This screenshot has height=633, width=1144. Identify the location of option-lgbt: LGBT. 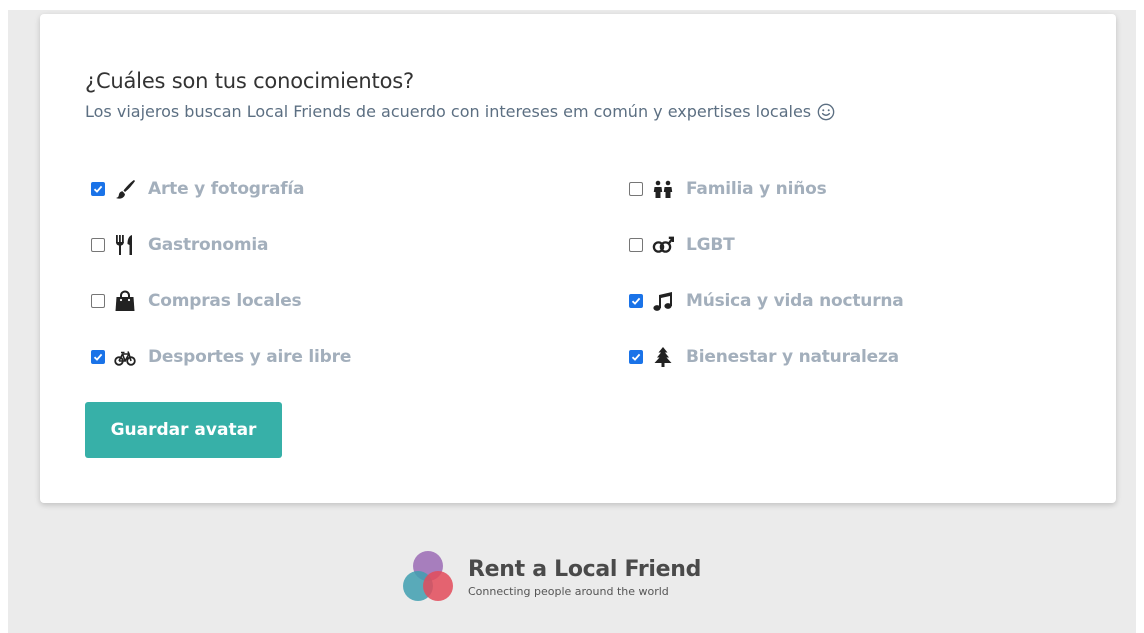
(682, 245).